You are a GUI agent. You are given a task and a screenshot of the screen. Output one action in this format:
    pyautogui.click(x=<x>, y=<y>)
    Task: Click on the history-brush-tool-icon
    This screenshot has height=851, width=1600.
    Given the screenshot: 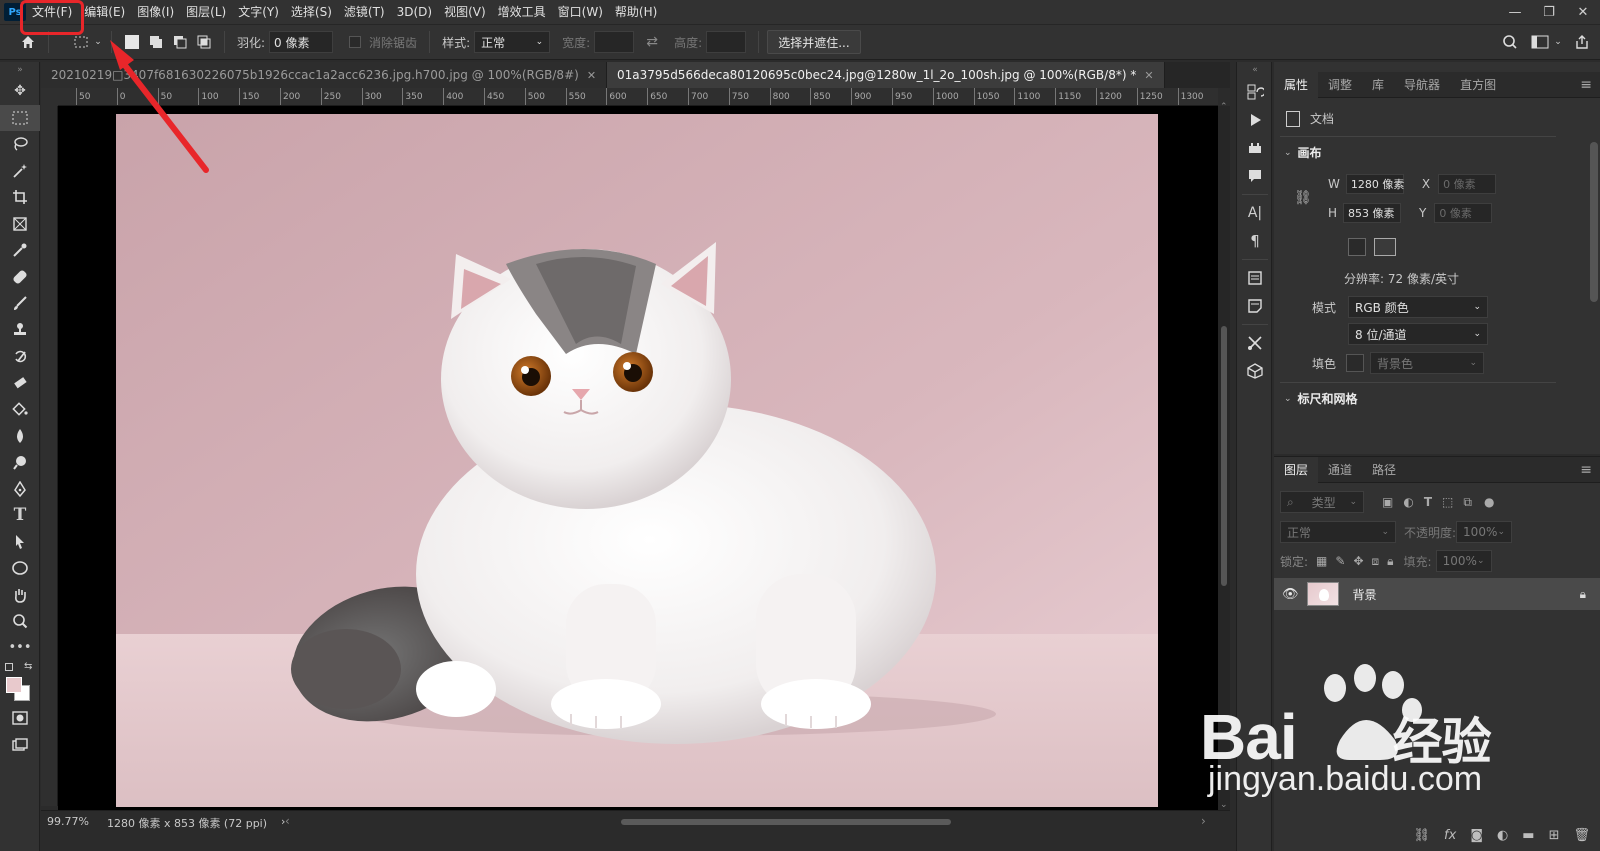 What is the action you would take?
    pyautogui.click(x=20, y=356)
    